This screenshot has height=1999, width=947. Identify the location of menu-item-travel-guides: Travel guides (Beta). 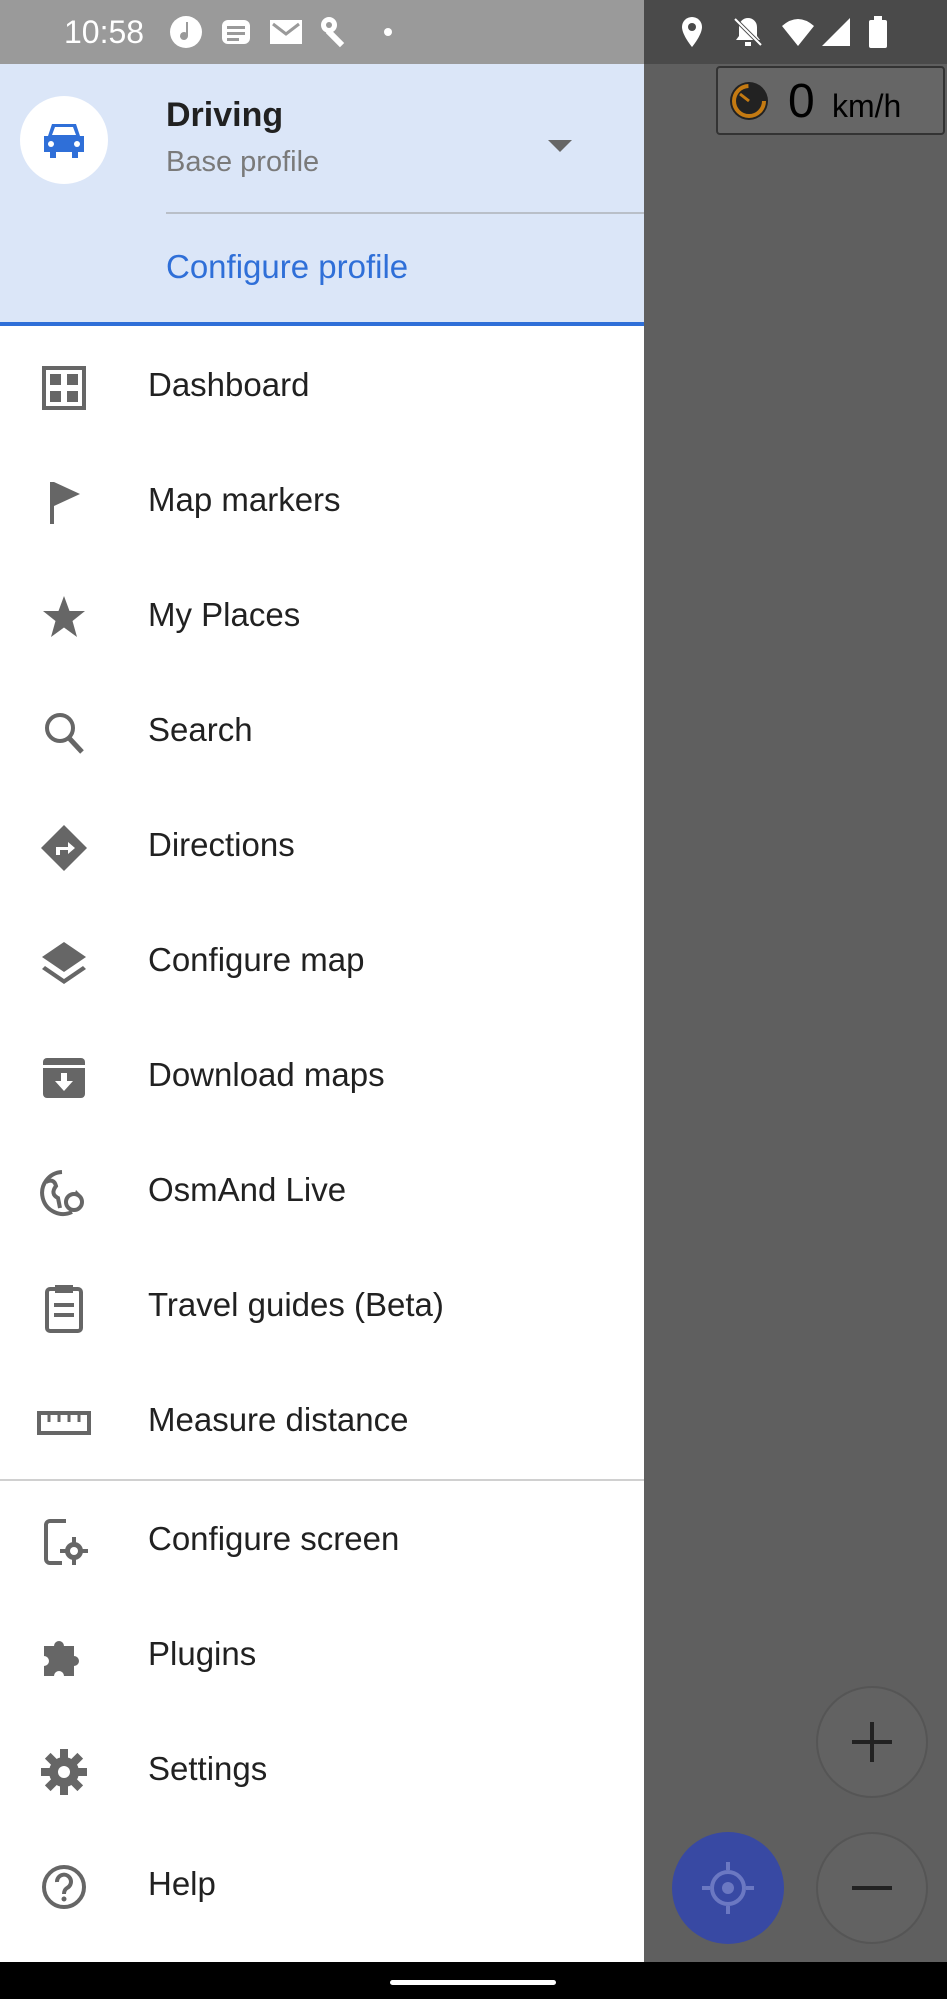
(322, 1307).